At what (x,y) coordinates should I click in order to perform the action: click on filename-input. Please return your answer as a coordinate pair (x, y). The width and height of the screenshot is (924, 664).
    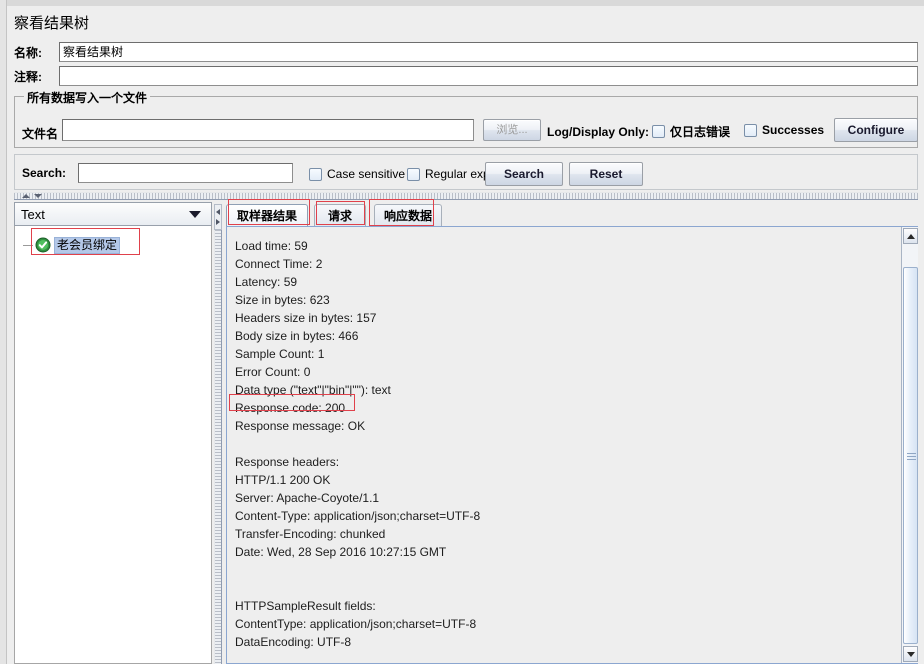
    Looking at the image, I should click on (268, 130).